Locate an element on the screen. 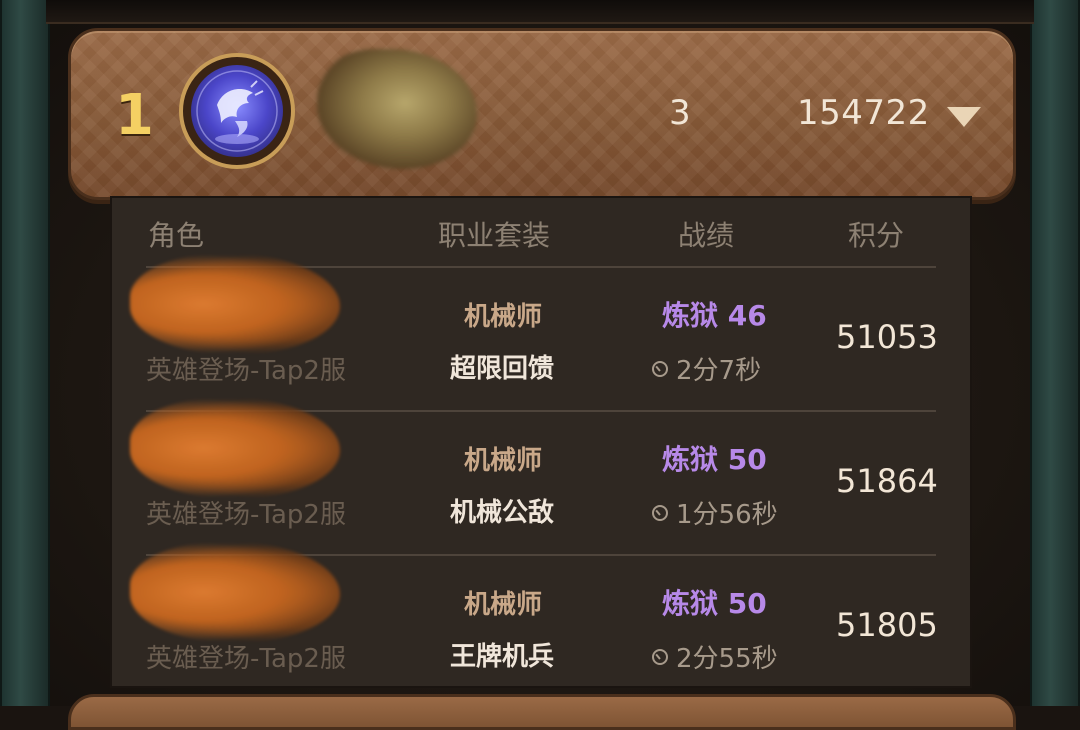  team-avatar is located at coordinates (237, 111).